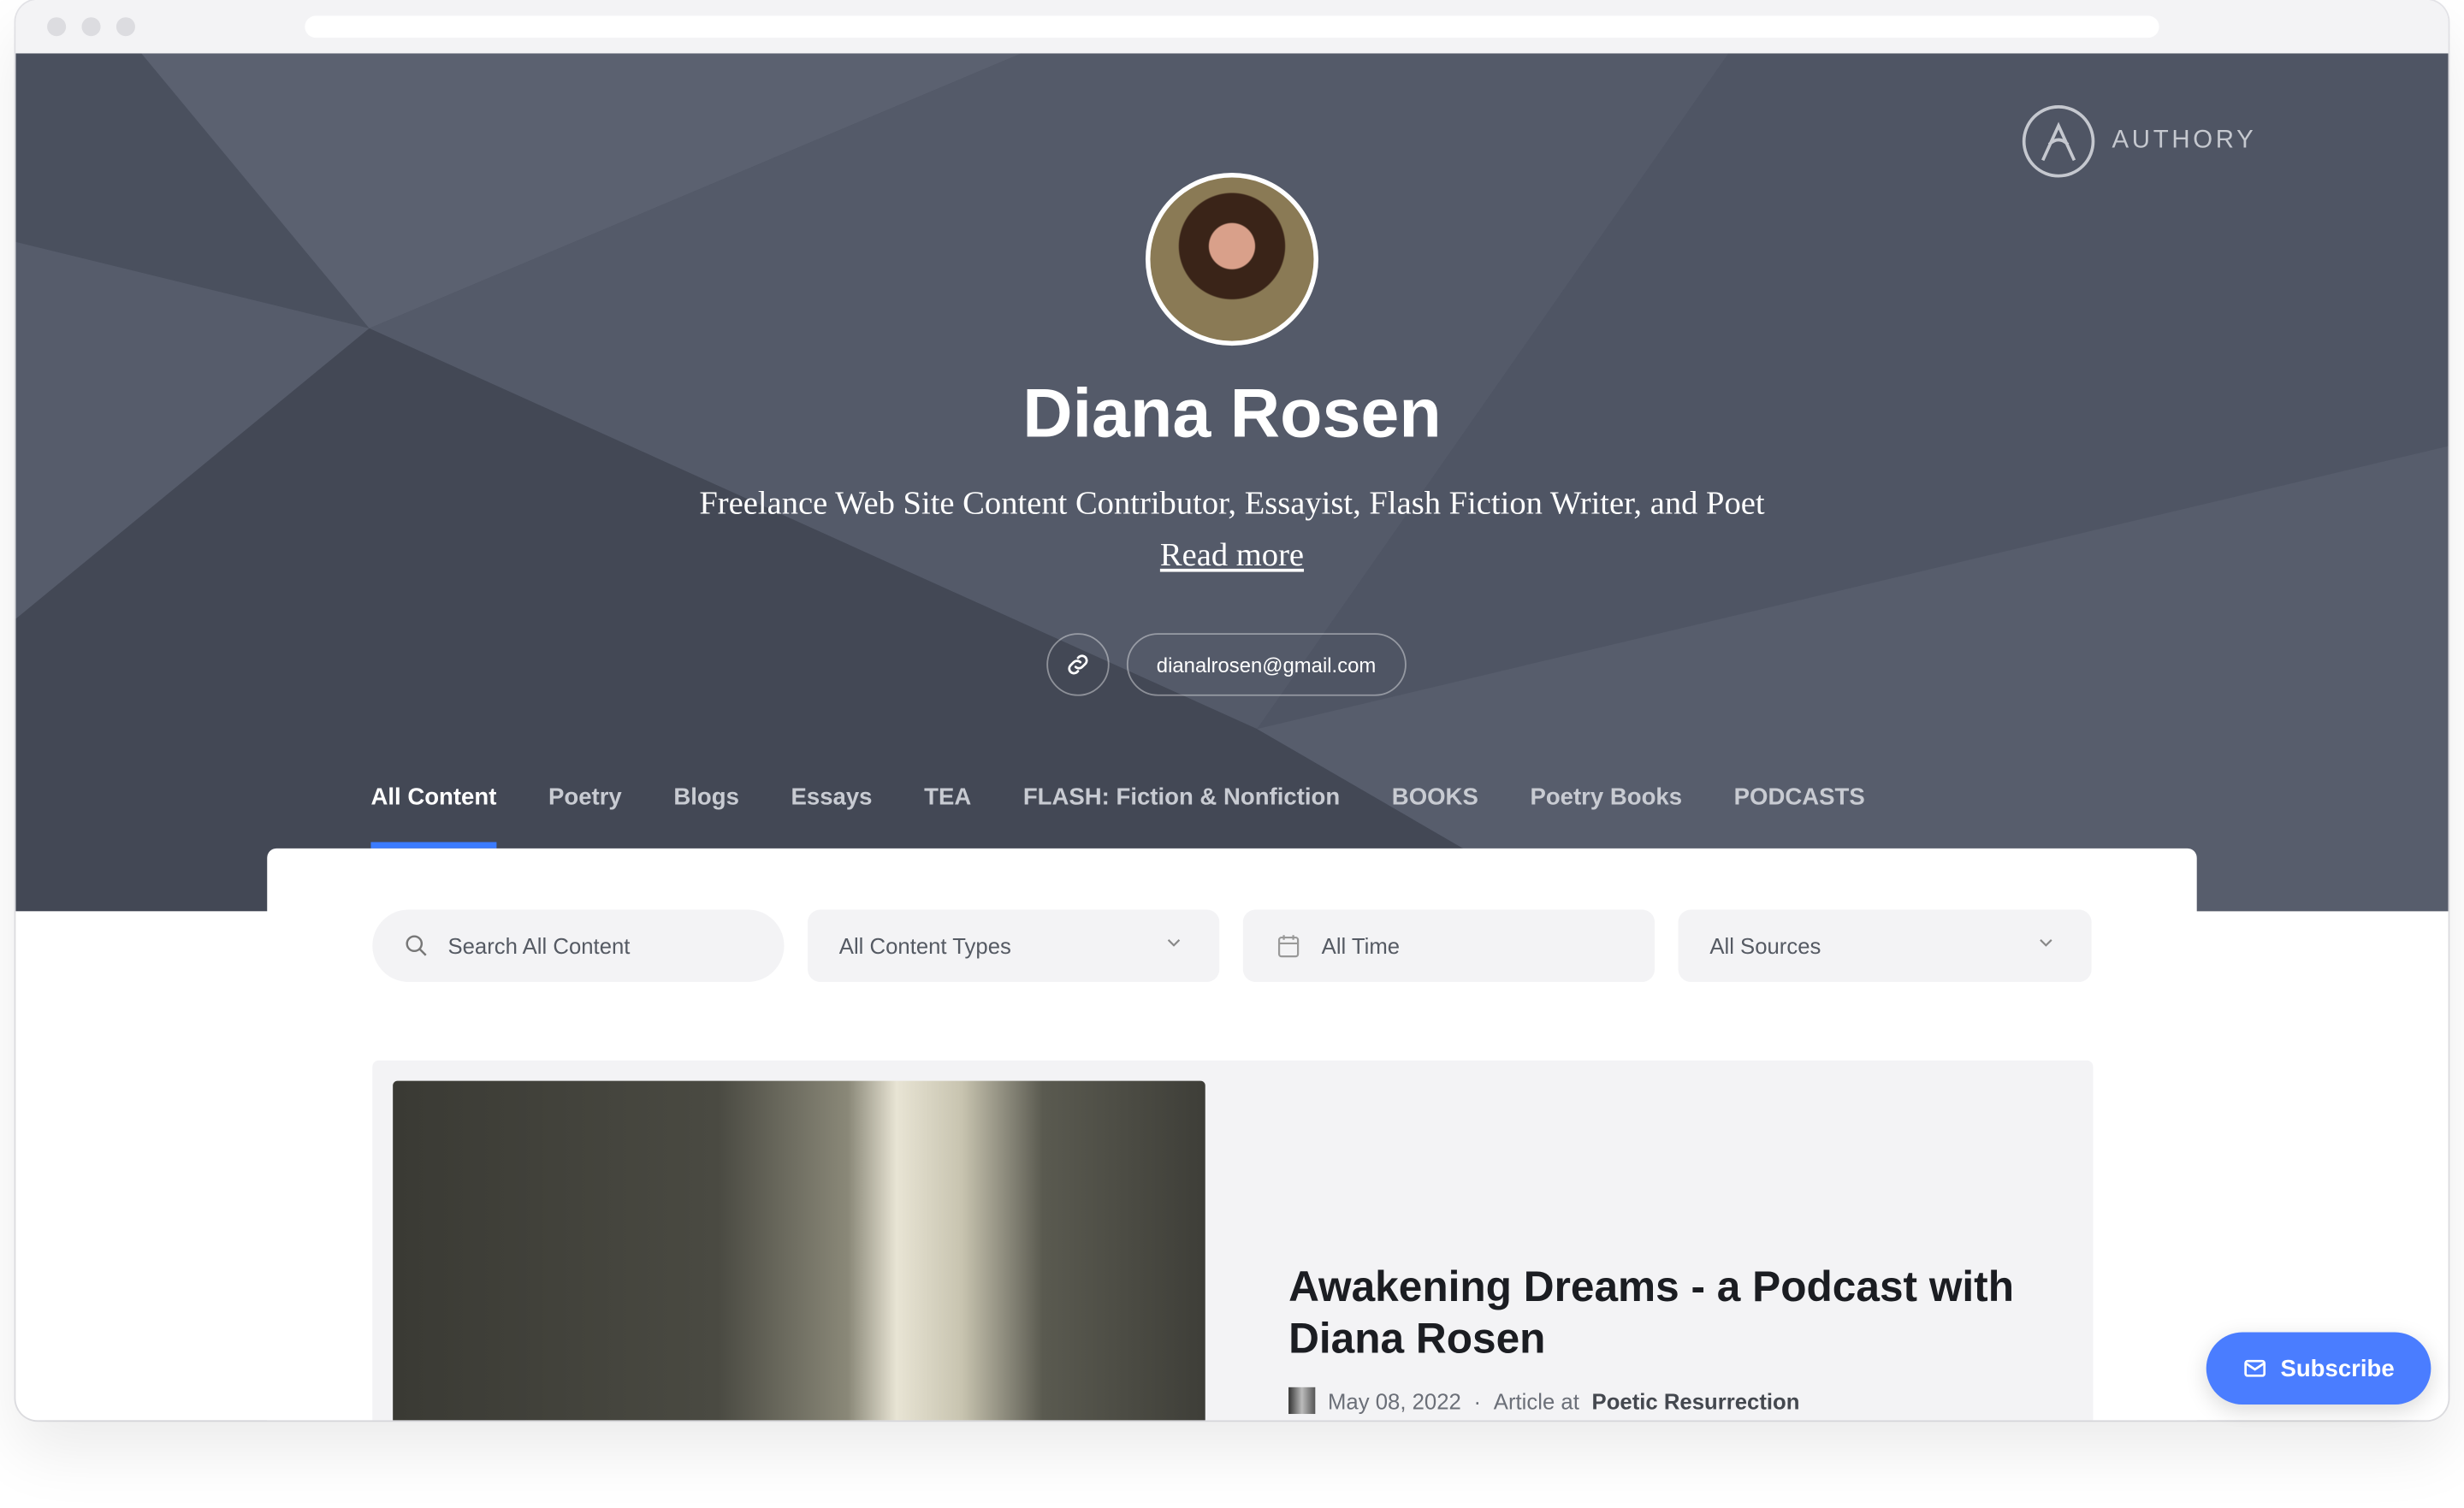 The image size is (2464, 1508). What do you see at coordinates (1394, 1400) in the screenshot?
I see `post-date: May 08, 2022` at bounding box center [1394, 1400].